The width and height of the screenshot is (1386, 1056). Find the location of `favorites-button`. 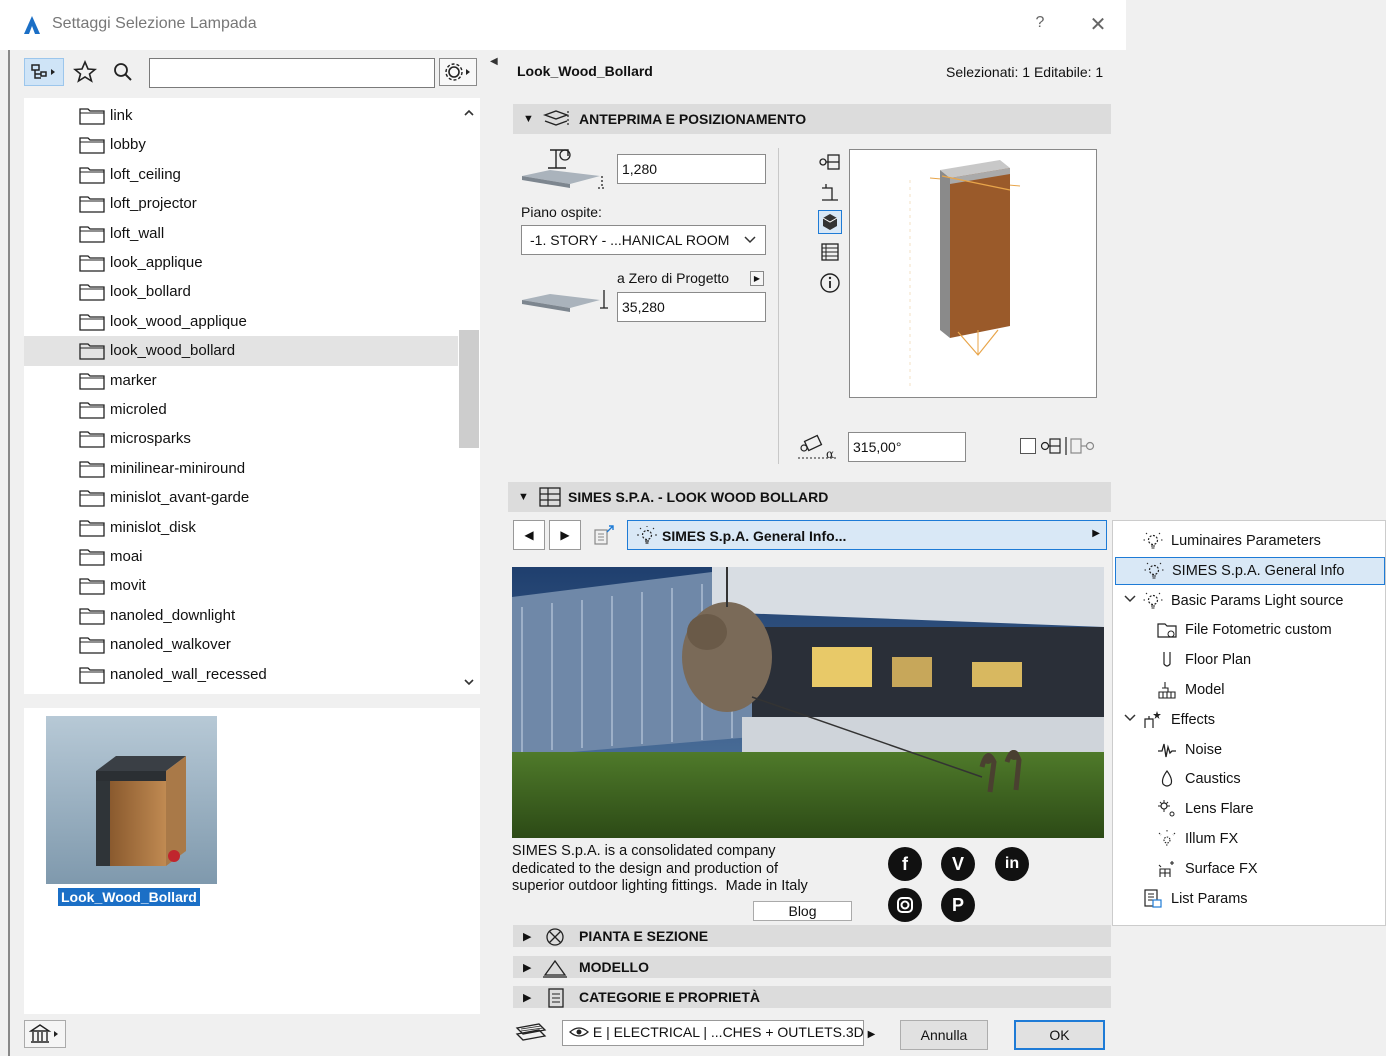

favorites-button is located at coordinates (85, 72).